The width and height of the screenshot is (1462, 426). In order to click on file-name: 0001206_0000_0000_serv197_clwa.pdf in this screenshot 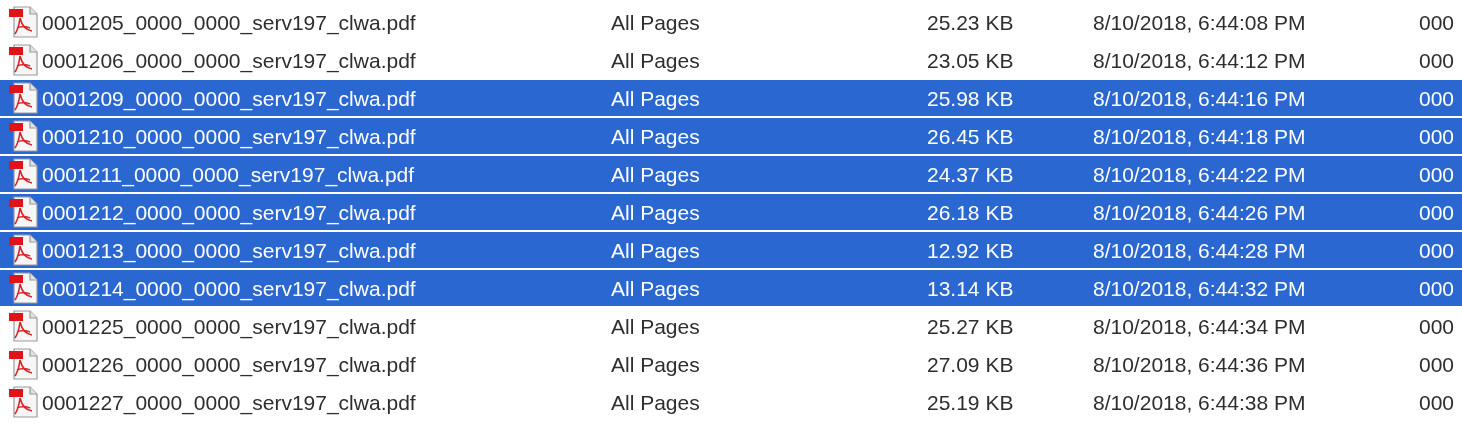, I will do `click(229, 60)`.